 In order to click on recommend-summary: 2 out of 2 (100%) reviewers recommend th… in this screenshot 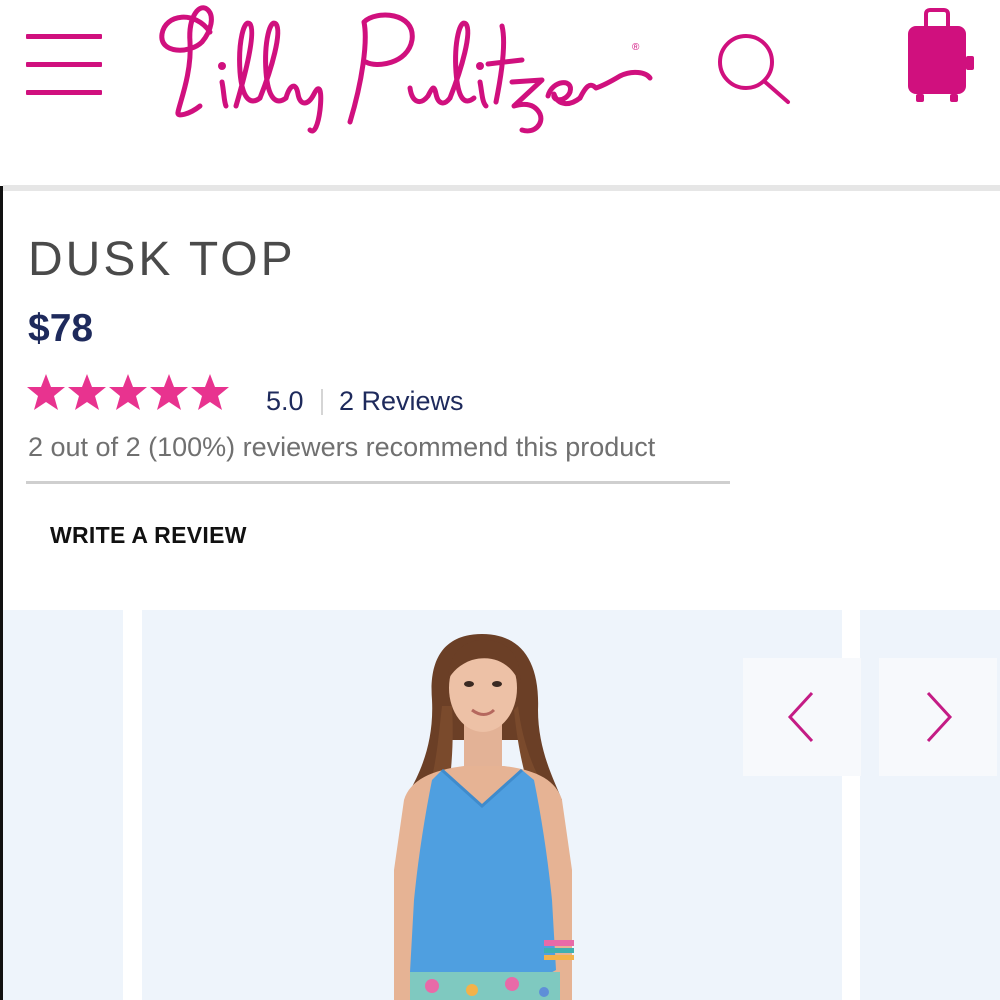, I will do `click(342, 447)`.